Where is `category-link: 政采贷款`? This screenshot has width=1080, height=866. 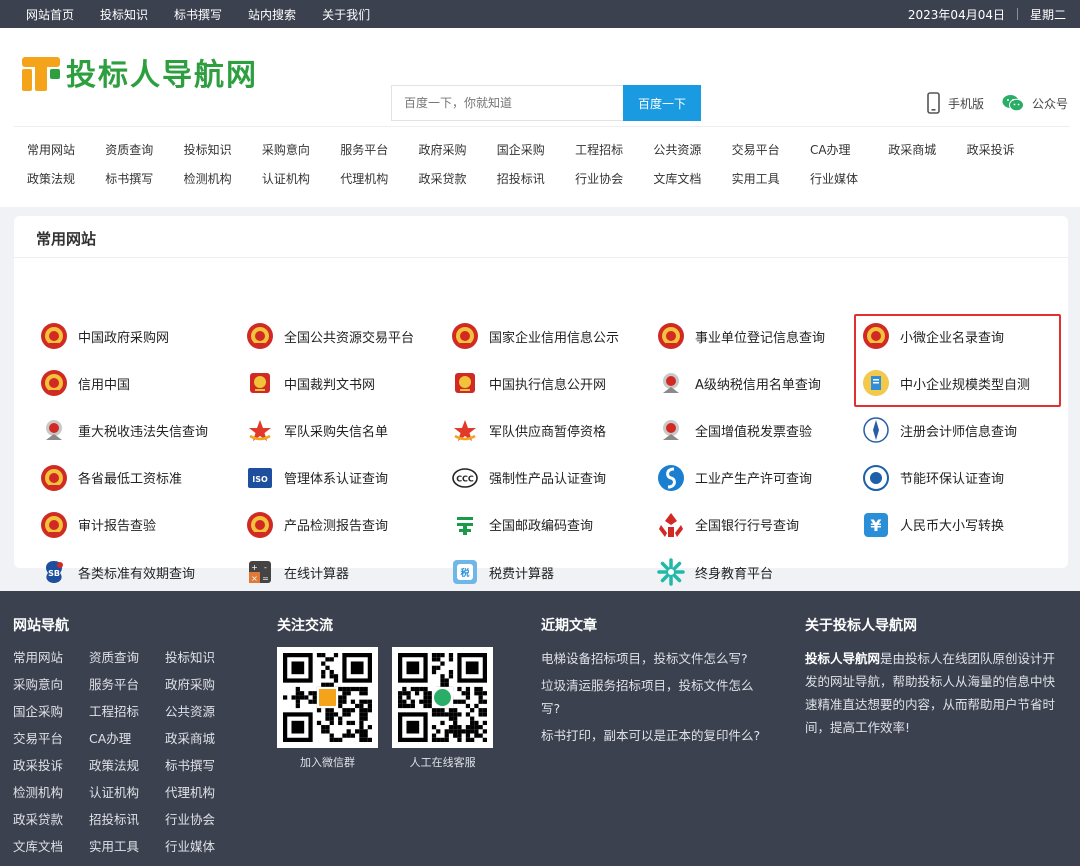
category-link: 政采贷款 is located at coordinates (444, 178).